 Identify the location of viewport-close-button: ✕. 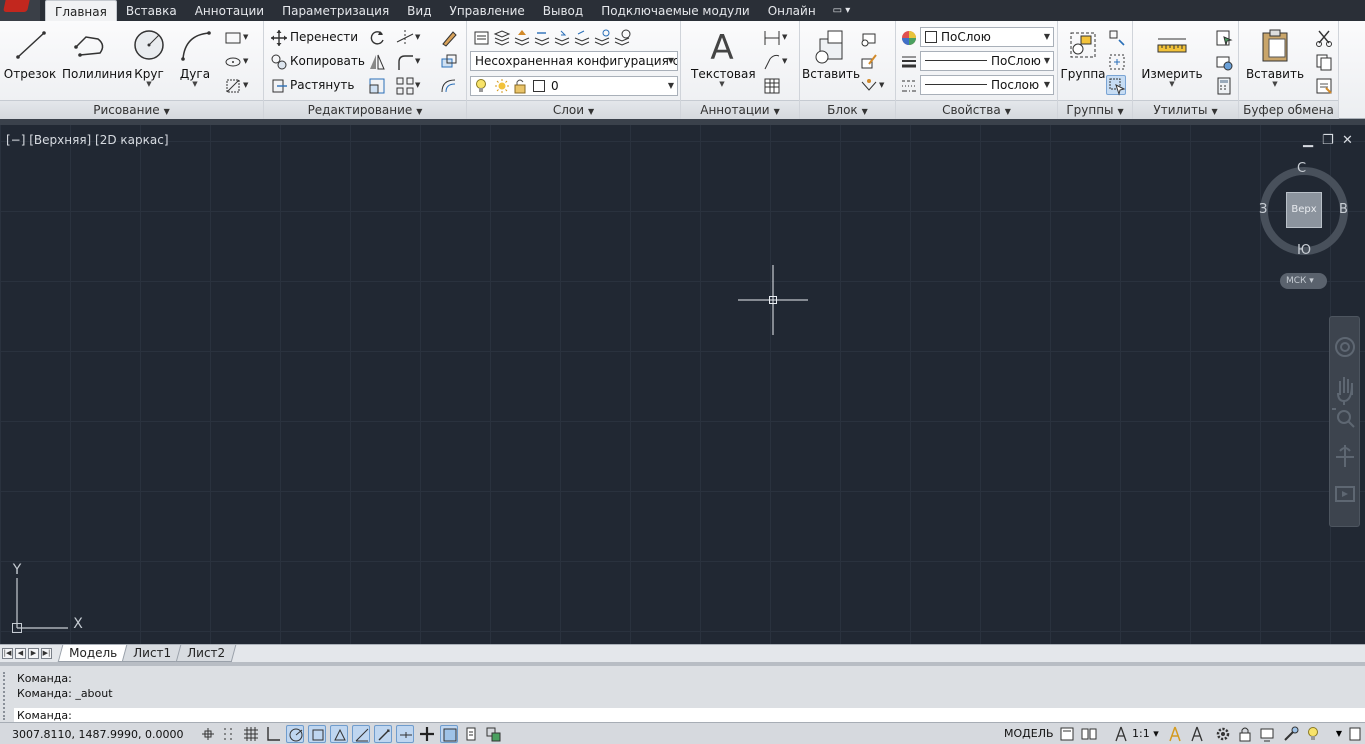
(1347, 140).